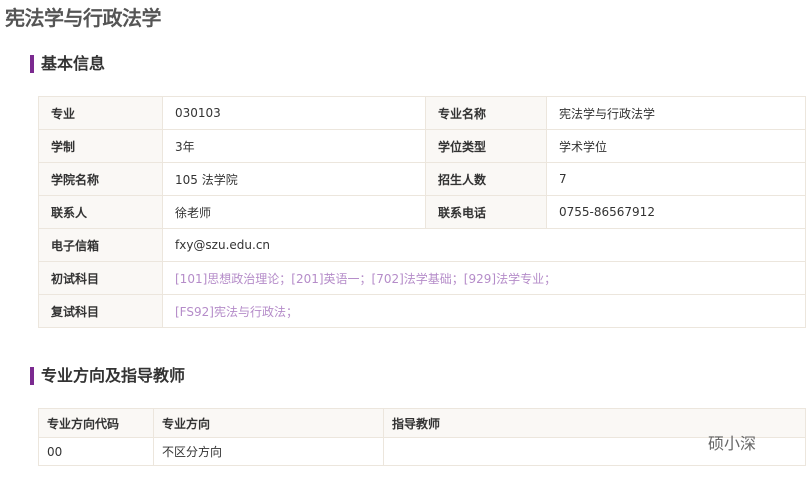 Image resolution: width=806 pixels, height=479 pixels. I want to click on phone-value: 0755-86567912, so click(676, 212).